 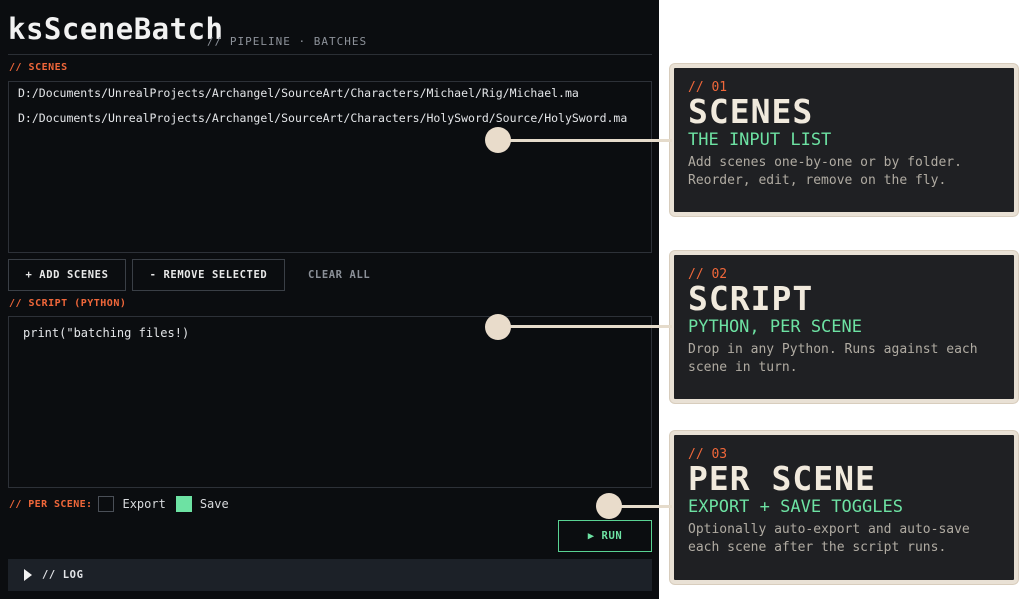 What do you see at coordinates (183, 504) in the screenshot?
I see `save-checkbox` at bounding box center [183, 504].